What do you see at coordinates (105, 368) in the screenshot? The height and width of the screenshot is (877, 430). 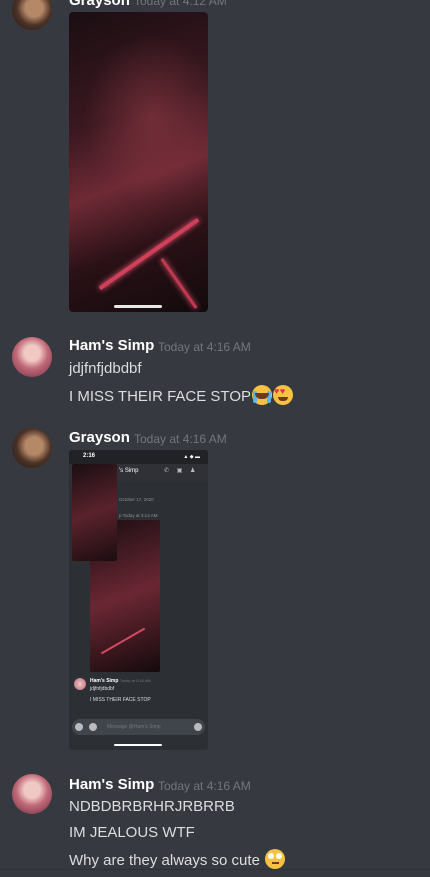 I see `message-text: jdjfnfjdbdbf` at bounding box center [105, 368].